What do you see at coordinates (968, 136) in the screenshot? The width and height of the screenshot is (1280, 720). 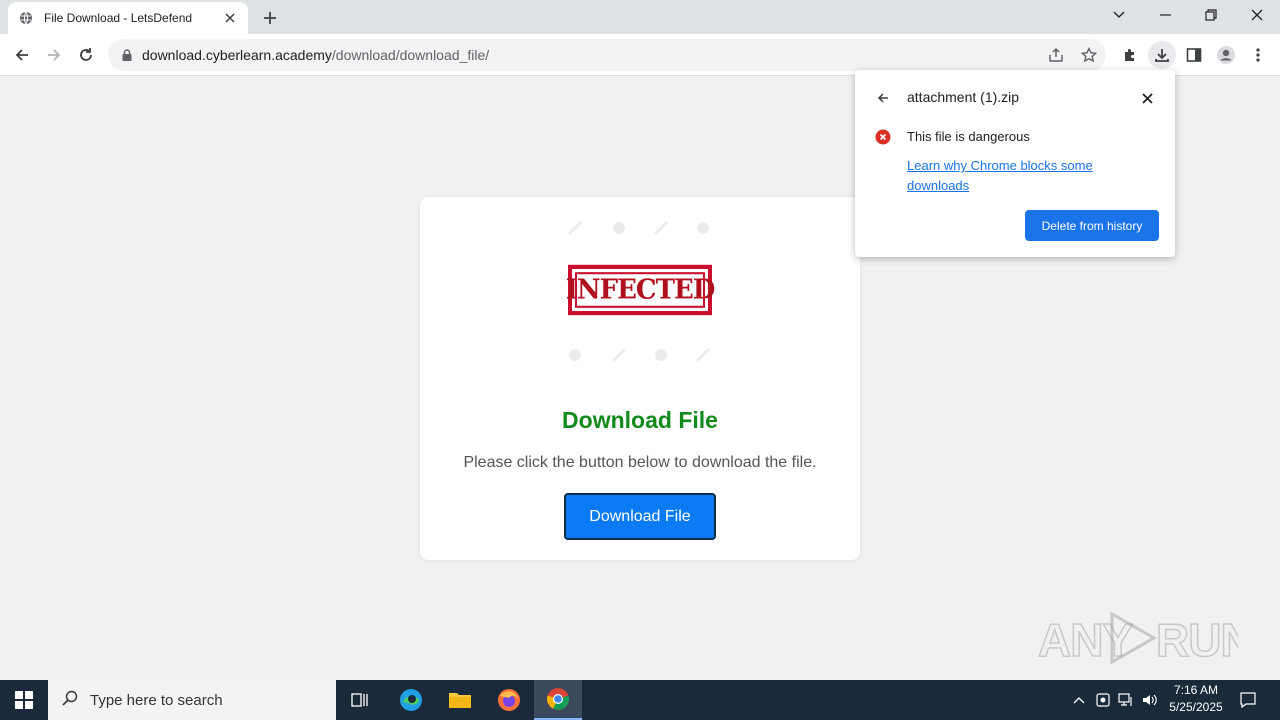 I see `danger-warning: This file is dangerous` at bounding box center [968, 136].